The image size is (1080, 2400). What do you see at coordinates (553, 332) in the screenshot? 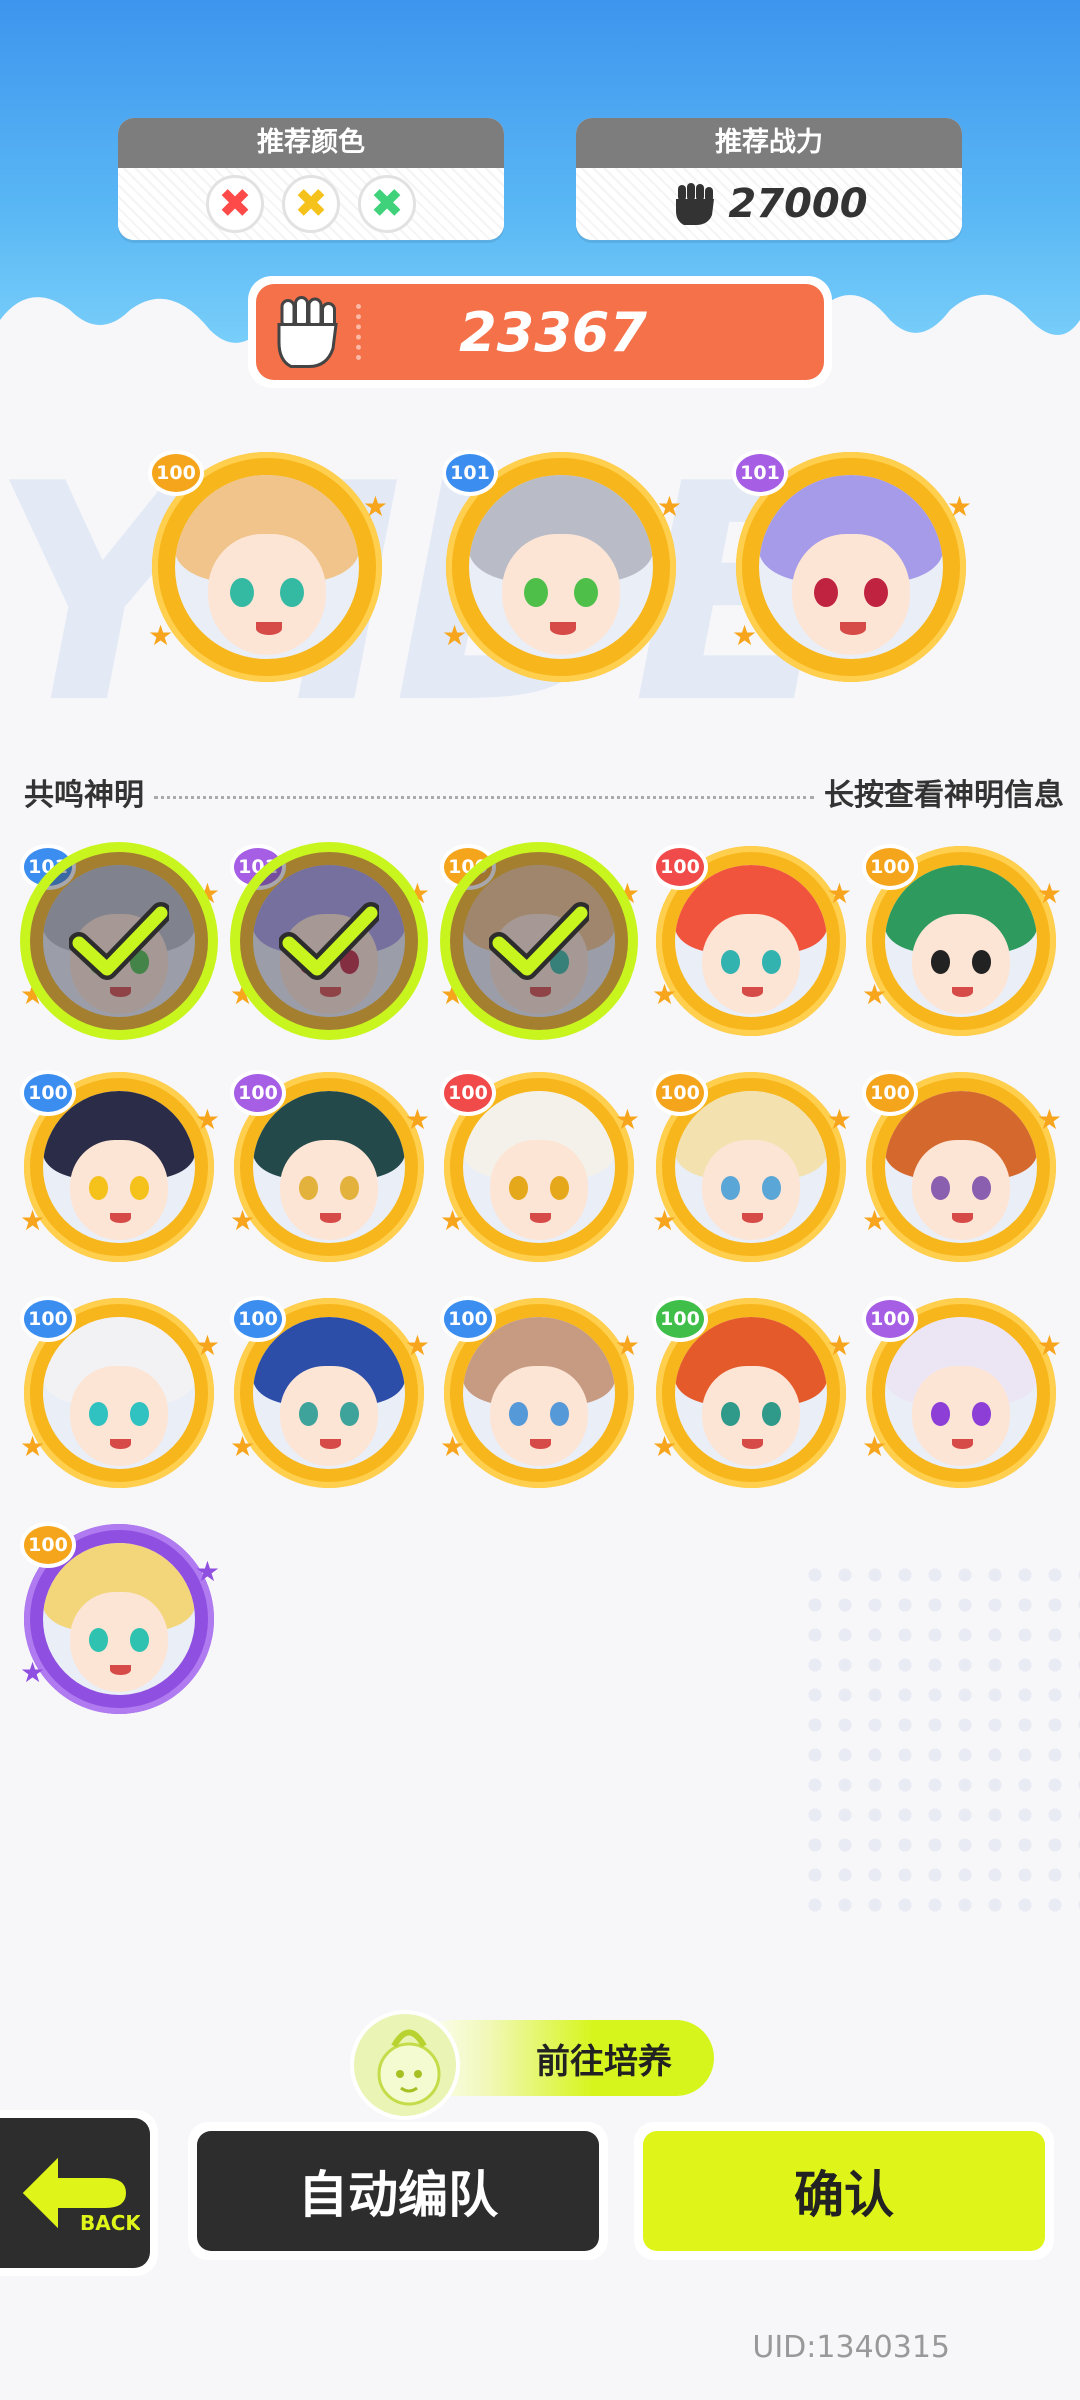
I see `team-power-value: 23367` at bounding box center [553, 332].